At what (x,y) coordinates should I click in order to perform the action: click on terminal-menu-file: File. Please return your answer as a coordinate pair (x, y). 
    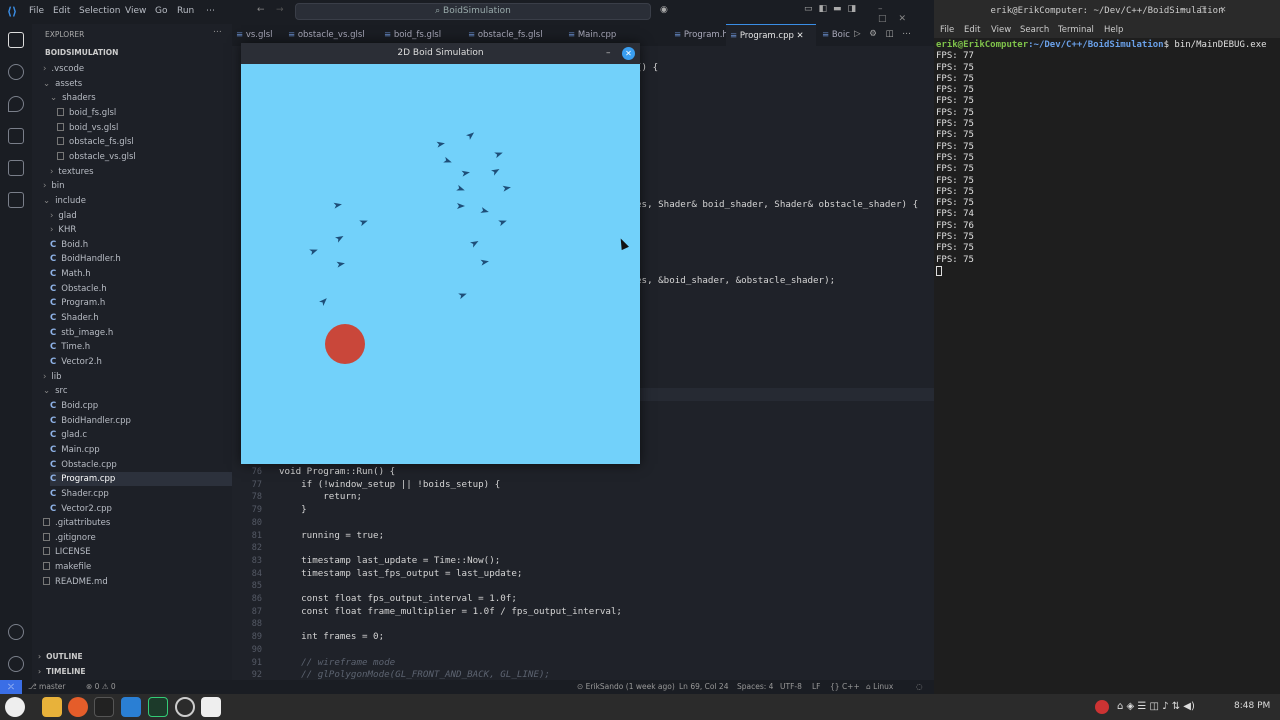
    Looking at the image, I should click on (947, 30).